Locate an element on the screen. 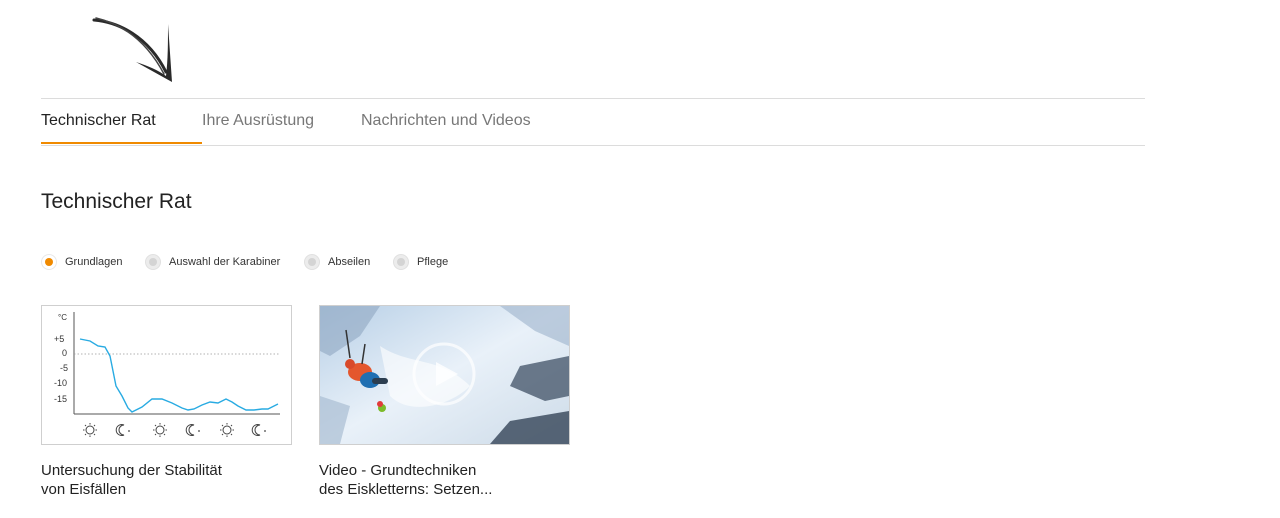 The height and width of the screenshot is (518, 1280). card-title-line: von Eisfällen is located at coordinates (84, 489).